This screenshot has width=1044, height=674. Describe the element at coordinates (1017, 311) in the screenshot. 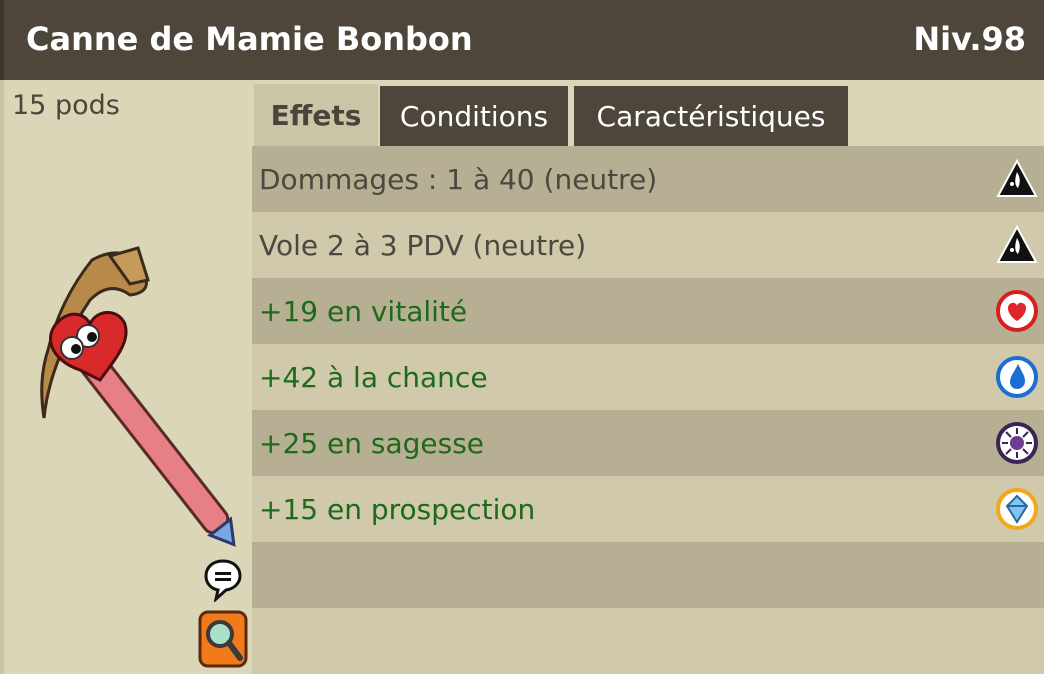

I see `vitality-heart-icon` at that location.